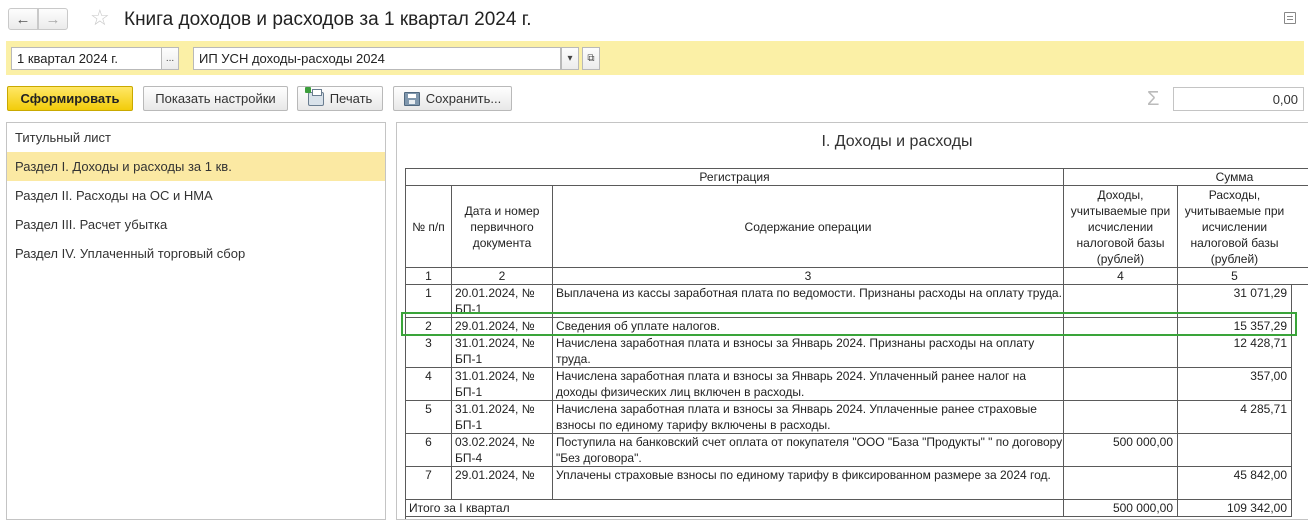 The image size is (1308, 520). What do you see at coordinates (1235, 450) in the screenshot?
I see `row-6-expense` at bounding box center [1235, 450].